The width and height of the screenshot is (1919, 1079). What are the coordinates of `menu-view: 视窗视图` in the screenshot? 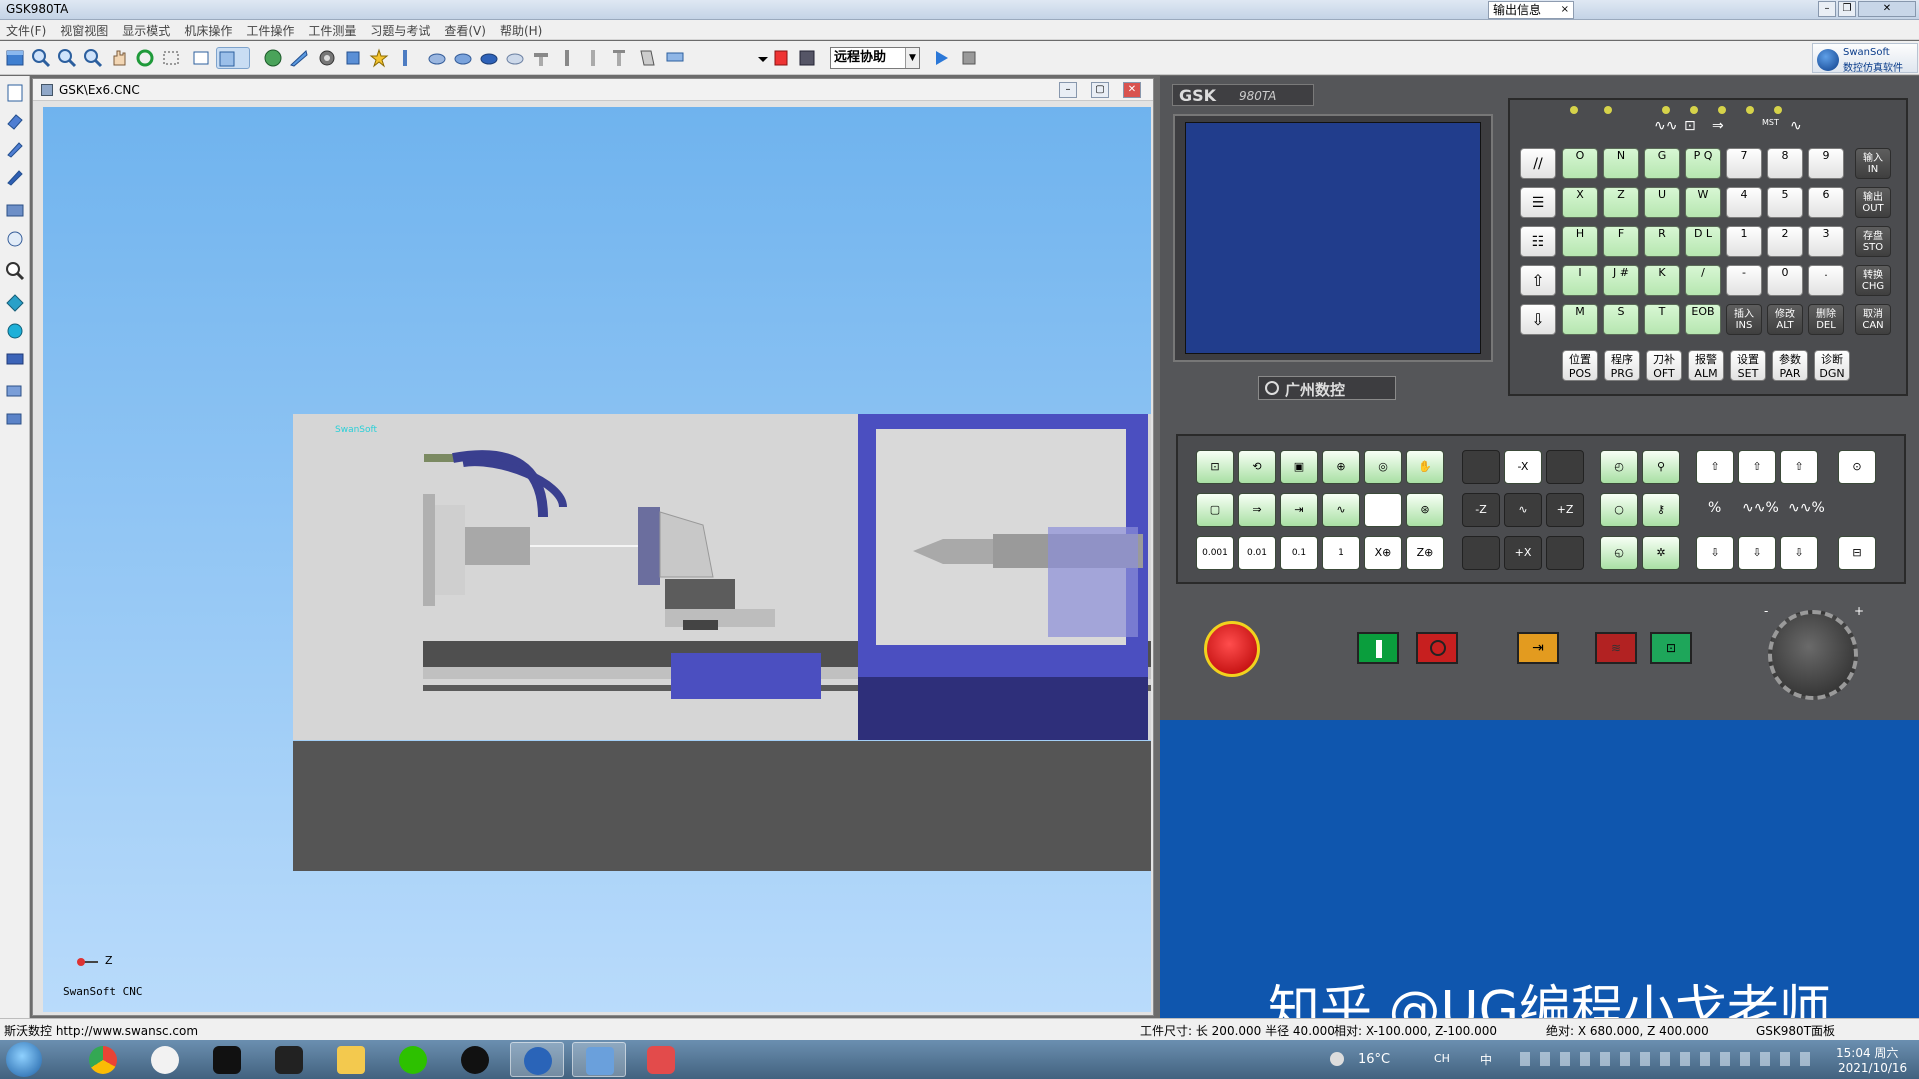 It's located at (85, 29).